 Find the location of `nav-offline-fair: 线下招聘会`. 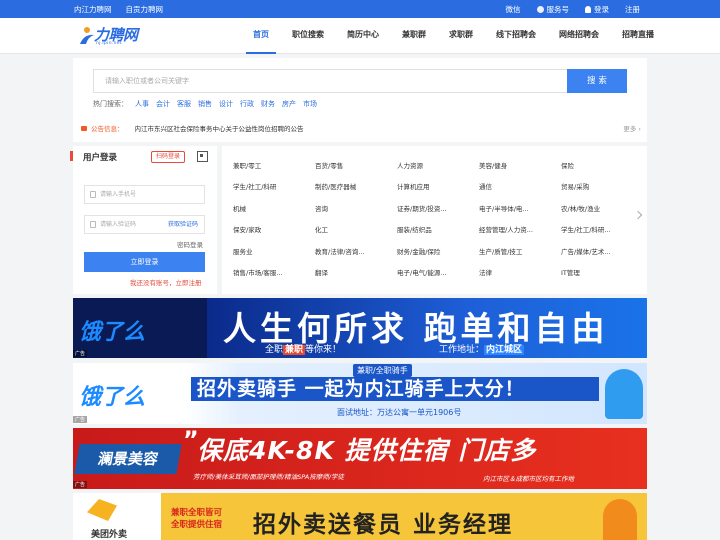

nav-offline-fair: 线下招聘会 is located at coordinates (516, 36).